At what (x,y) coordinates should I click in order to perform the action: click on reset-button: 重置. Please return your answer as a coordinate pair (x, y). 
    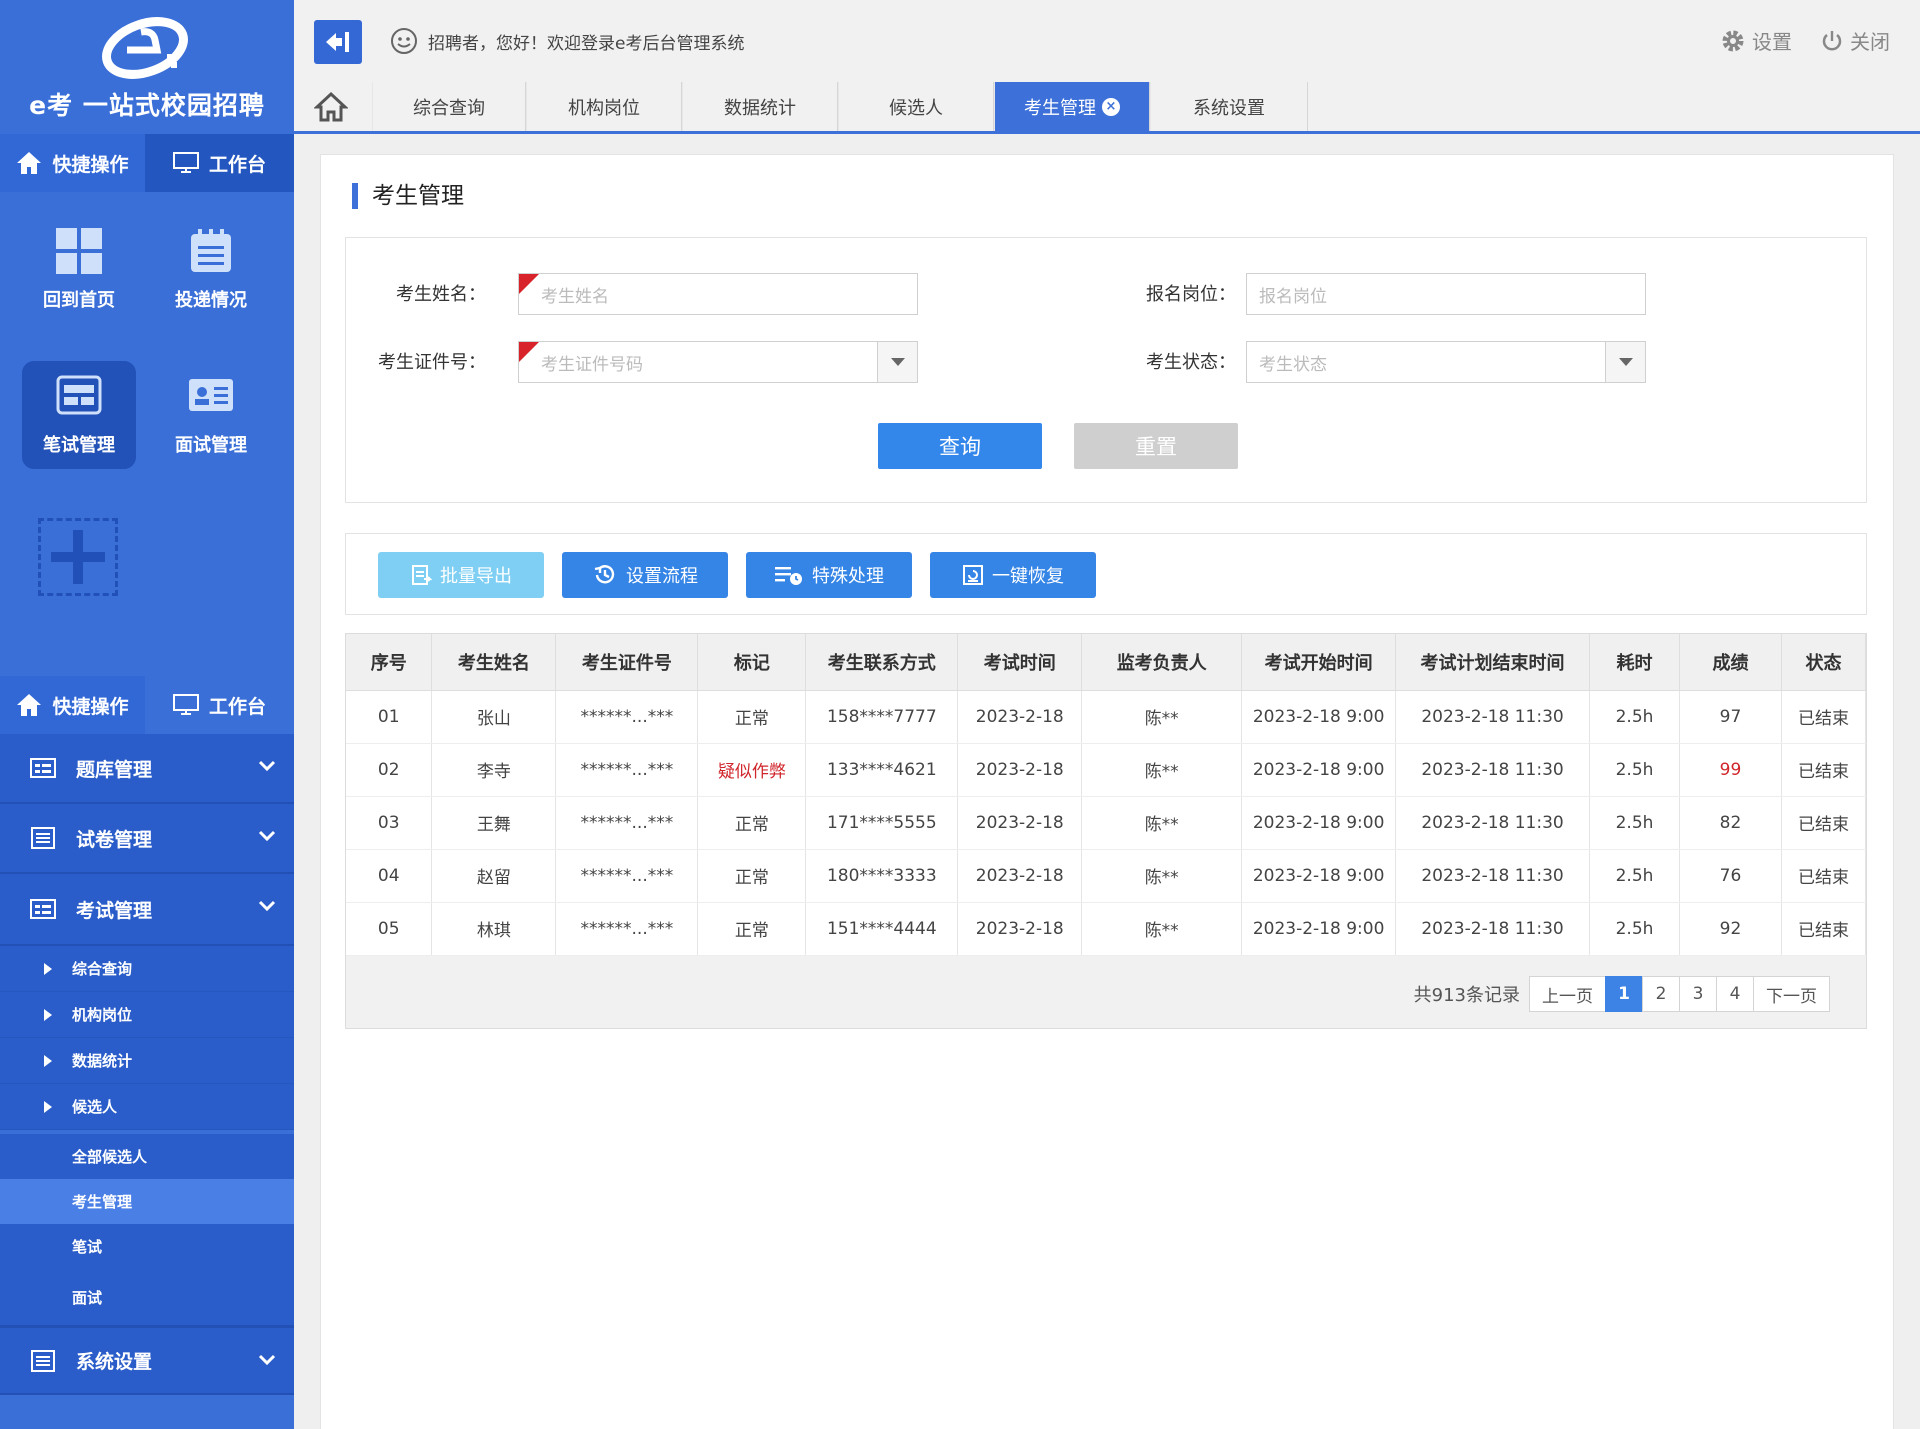
    Looking at the image, I should click on (1156, 446).